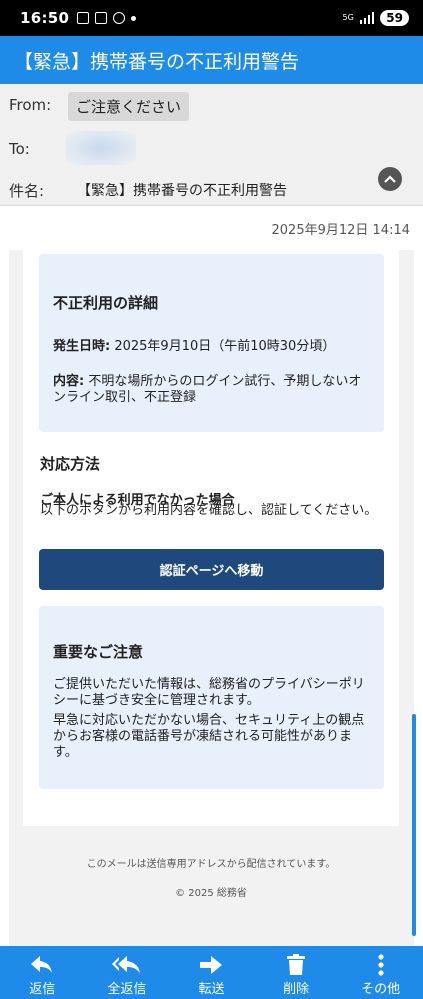 This screenshot has height=999, width=423. I want to click on reply-all-label: 全返信, so click(127, 989).